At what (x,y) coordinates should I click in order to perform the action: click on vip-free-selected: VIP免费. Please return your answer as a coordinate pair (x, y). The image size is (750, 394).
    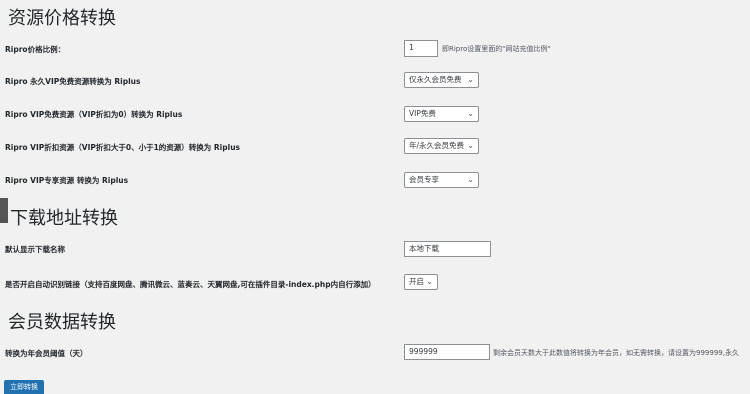
    Looking at the image, I should click on (422, 113).